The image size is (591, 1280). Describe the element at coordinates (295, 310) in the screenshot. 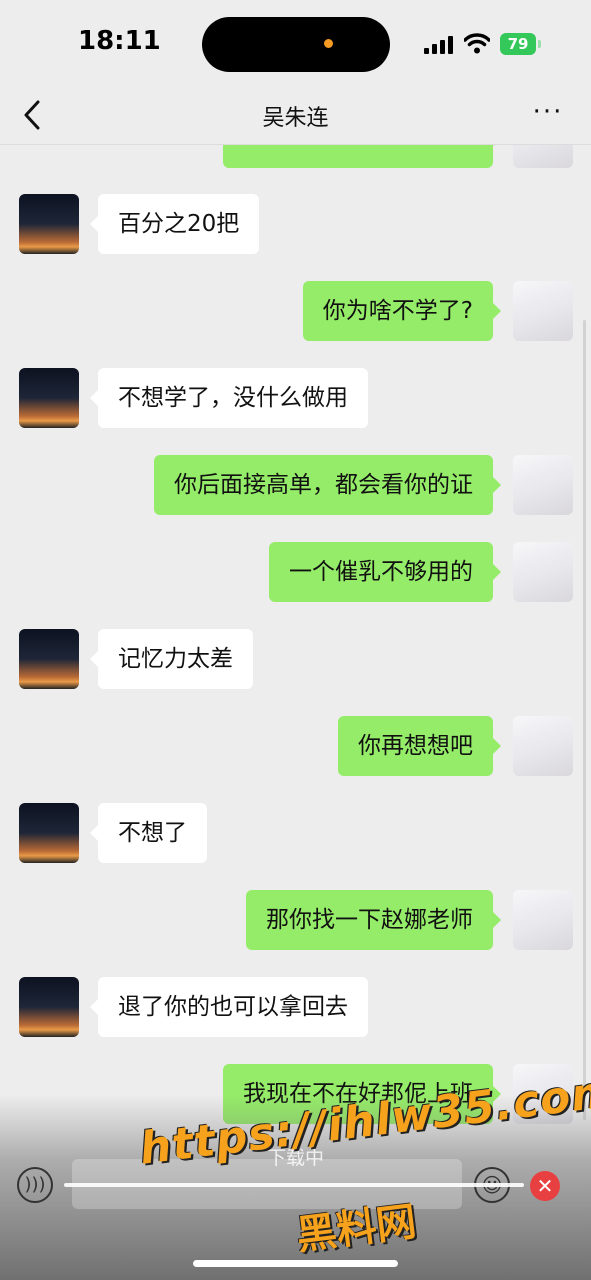

I see `message-row: 你为啥不学了?` at that location.